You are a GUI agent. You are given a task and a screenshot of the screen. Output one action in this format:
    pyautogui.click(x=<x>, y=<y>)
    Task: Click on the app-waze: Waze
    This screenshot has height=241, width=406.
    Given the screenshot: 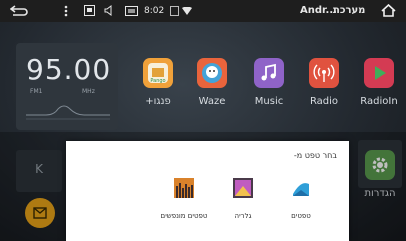 What is the action you would take?
    pyautogui.click(x=212, y=82)
    